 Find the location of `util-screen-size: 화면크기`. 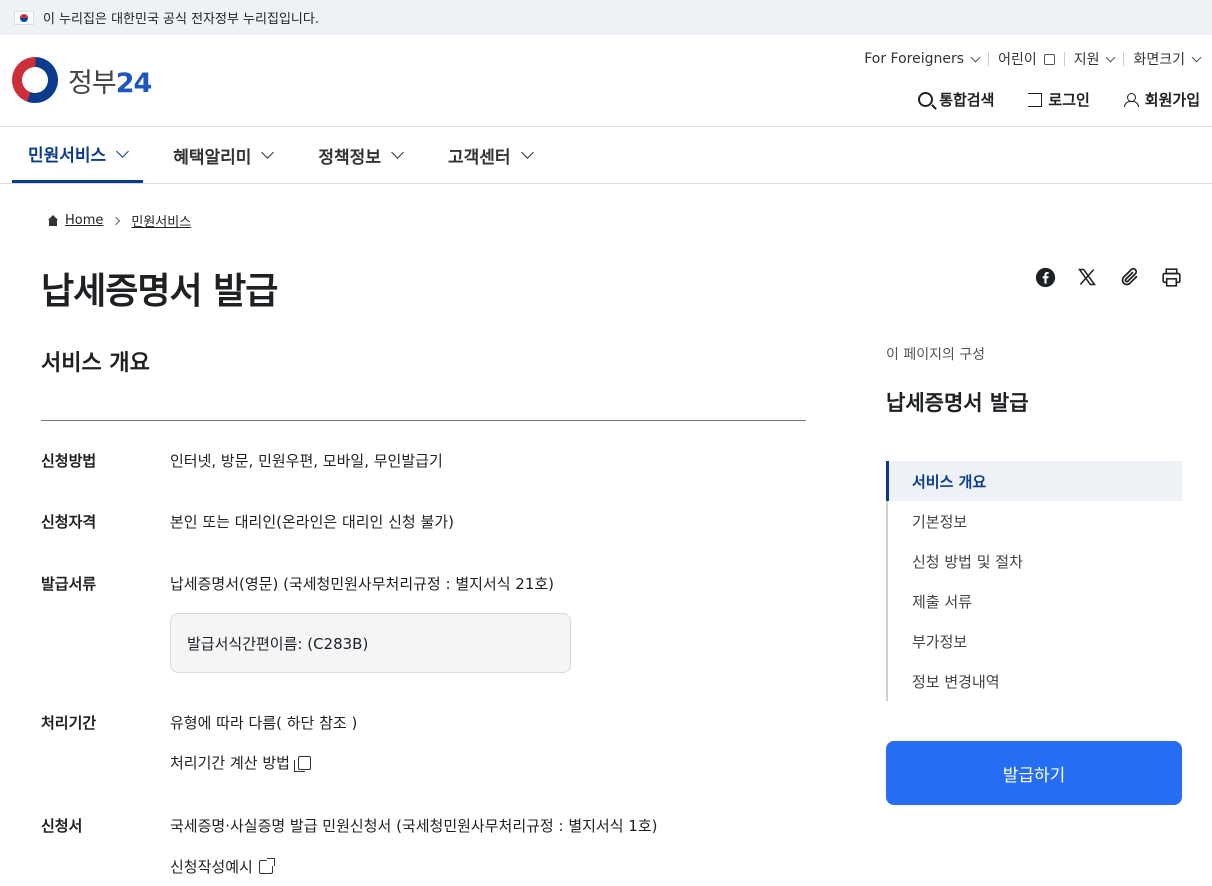

util-screen-size: 화면크기 is located at coordinates (1167, 59).